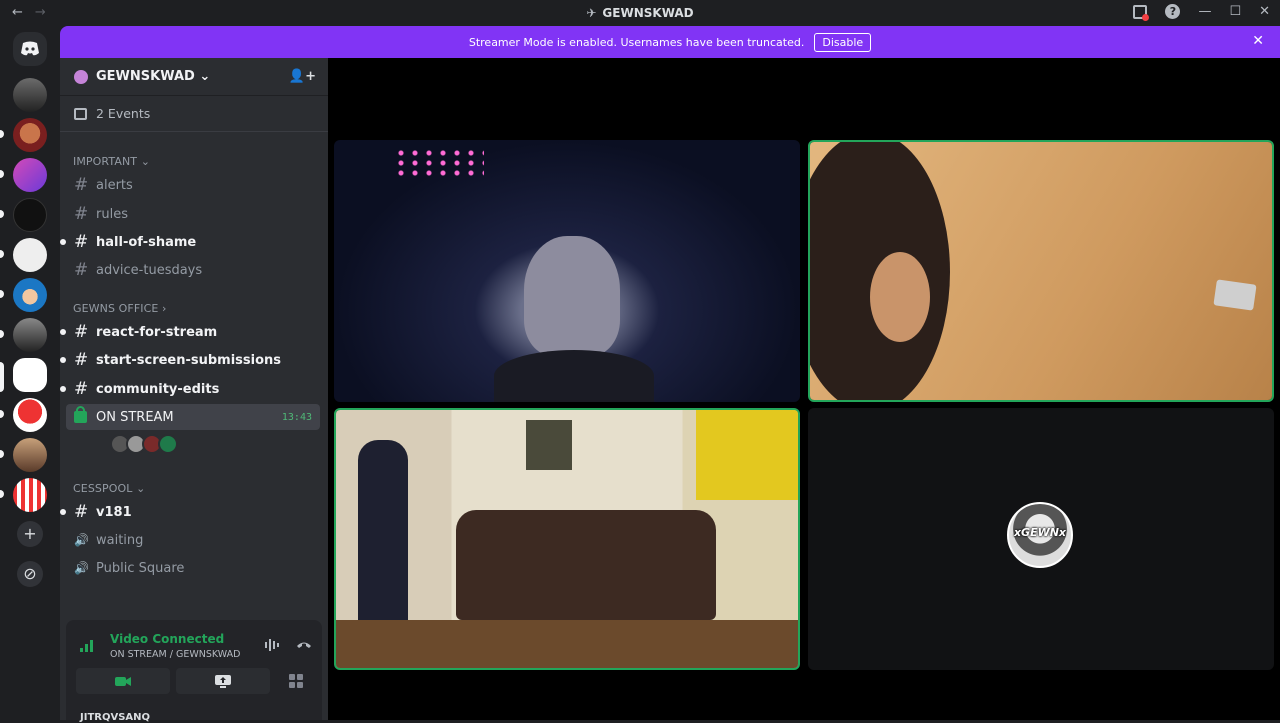 The width and height of the screenshot is (1280, 723). Describe the element at coordinates (190, 360) in the screenshot. I see `channel-start-screen-submissions: # start-screen-submissions` at that location.